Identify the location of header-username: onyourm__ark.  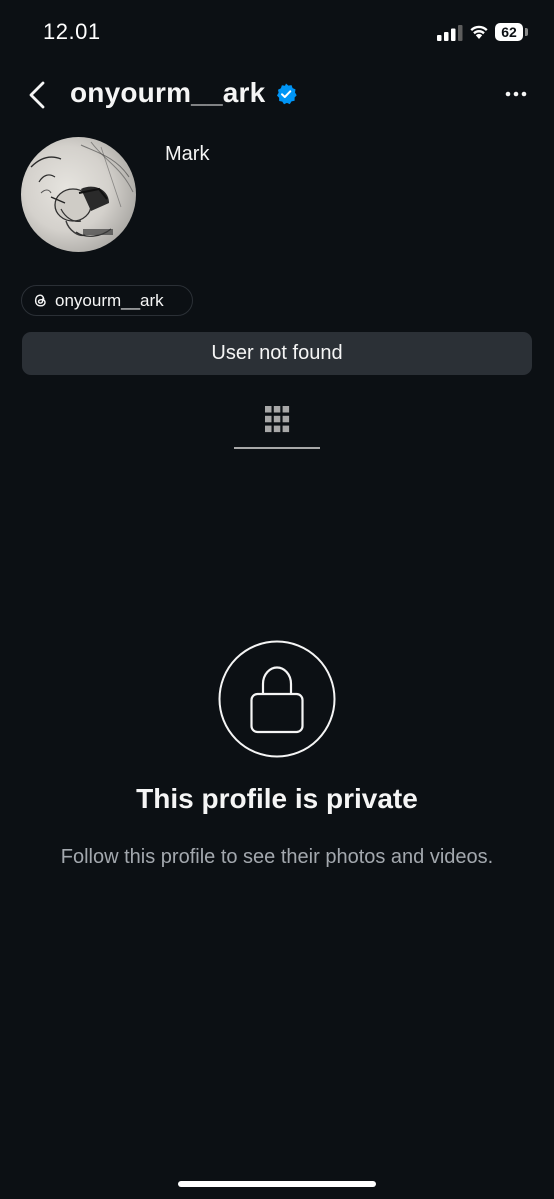
(168, 92).